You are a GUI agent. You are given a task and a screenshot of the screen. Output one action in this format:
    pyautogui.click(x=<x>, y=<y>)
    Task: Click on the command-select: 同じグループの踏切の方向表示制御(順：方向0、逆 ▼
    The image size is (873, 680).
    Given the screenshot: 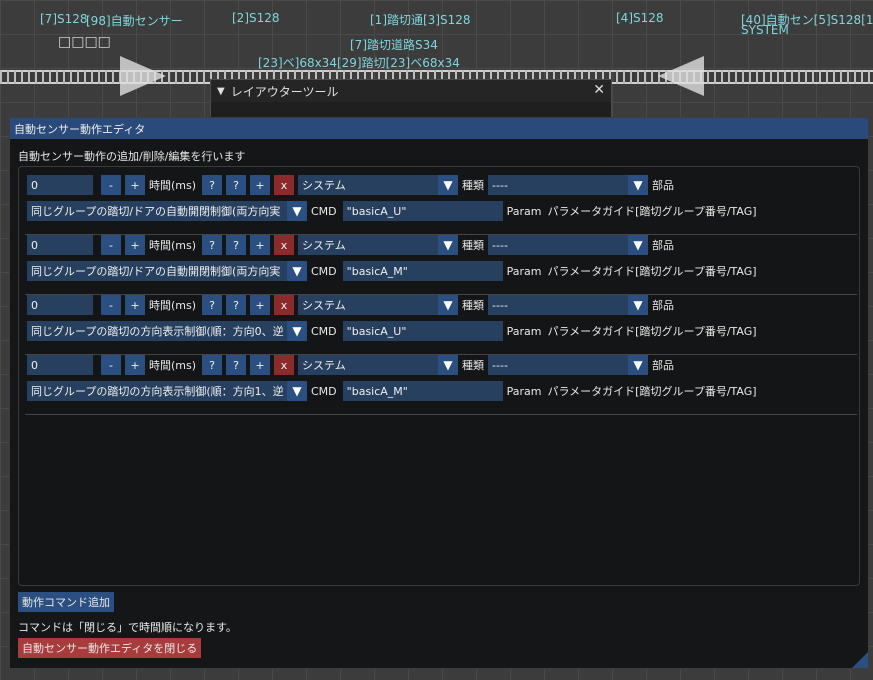 What is the action you would take?
    pyautogui.click(x=167, y=331)
    